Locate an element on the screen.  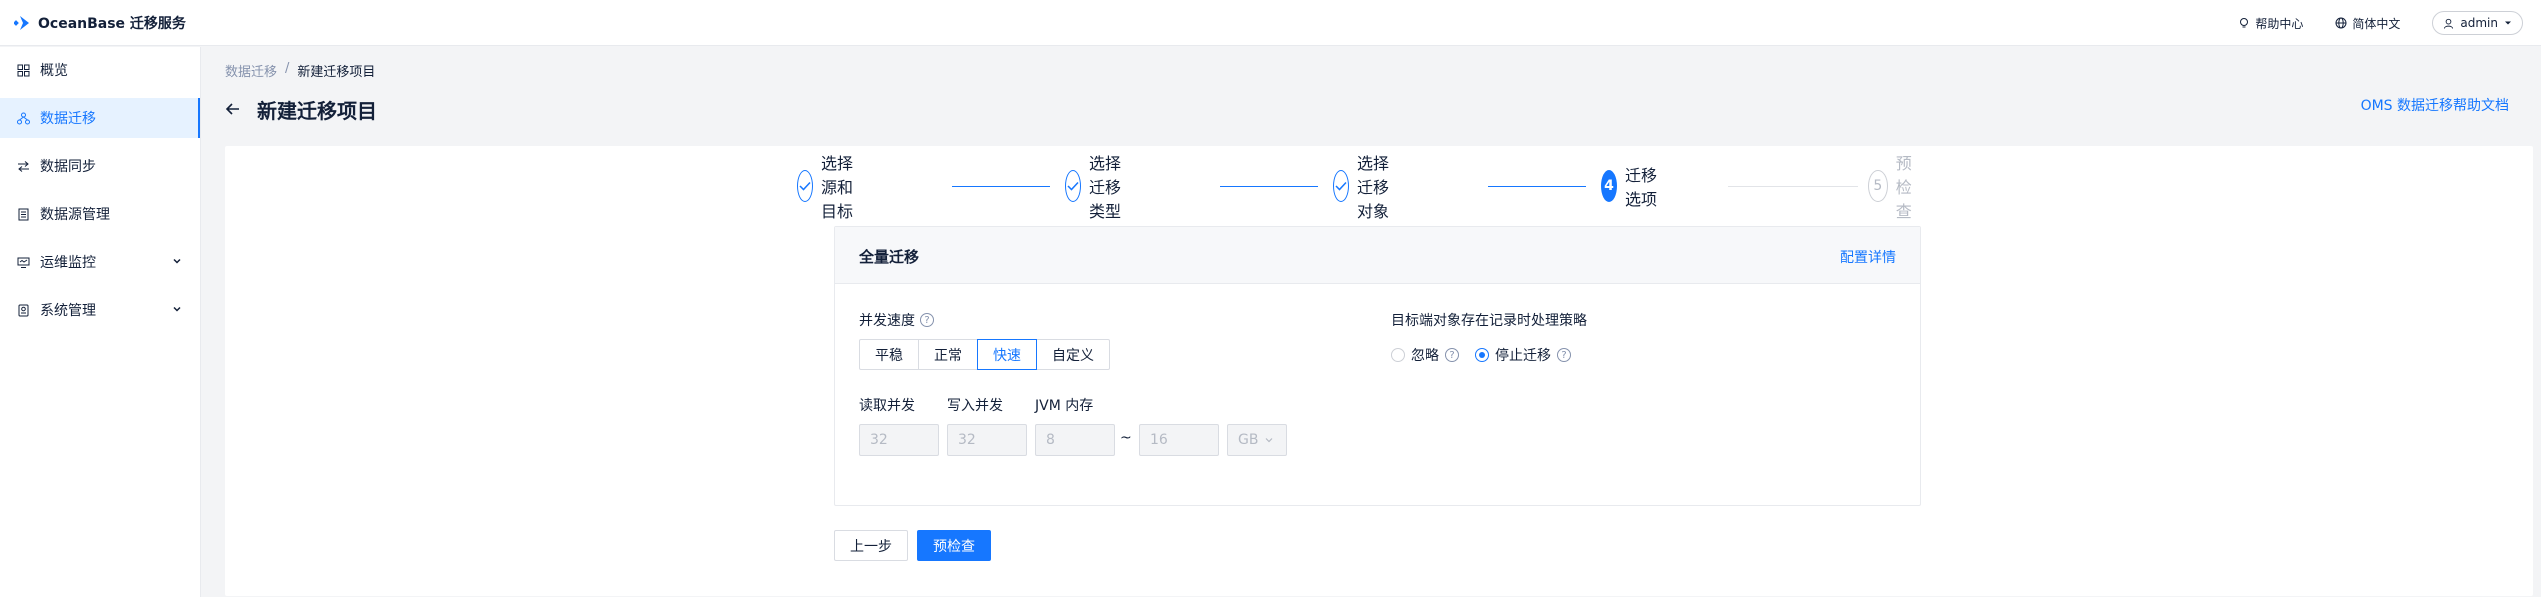
migration-icon is located at coordinates (23, 118).